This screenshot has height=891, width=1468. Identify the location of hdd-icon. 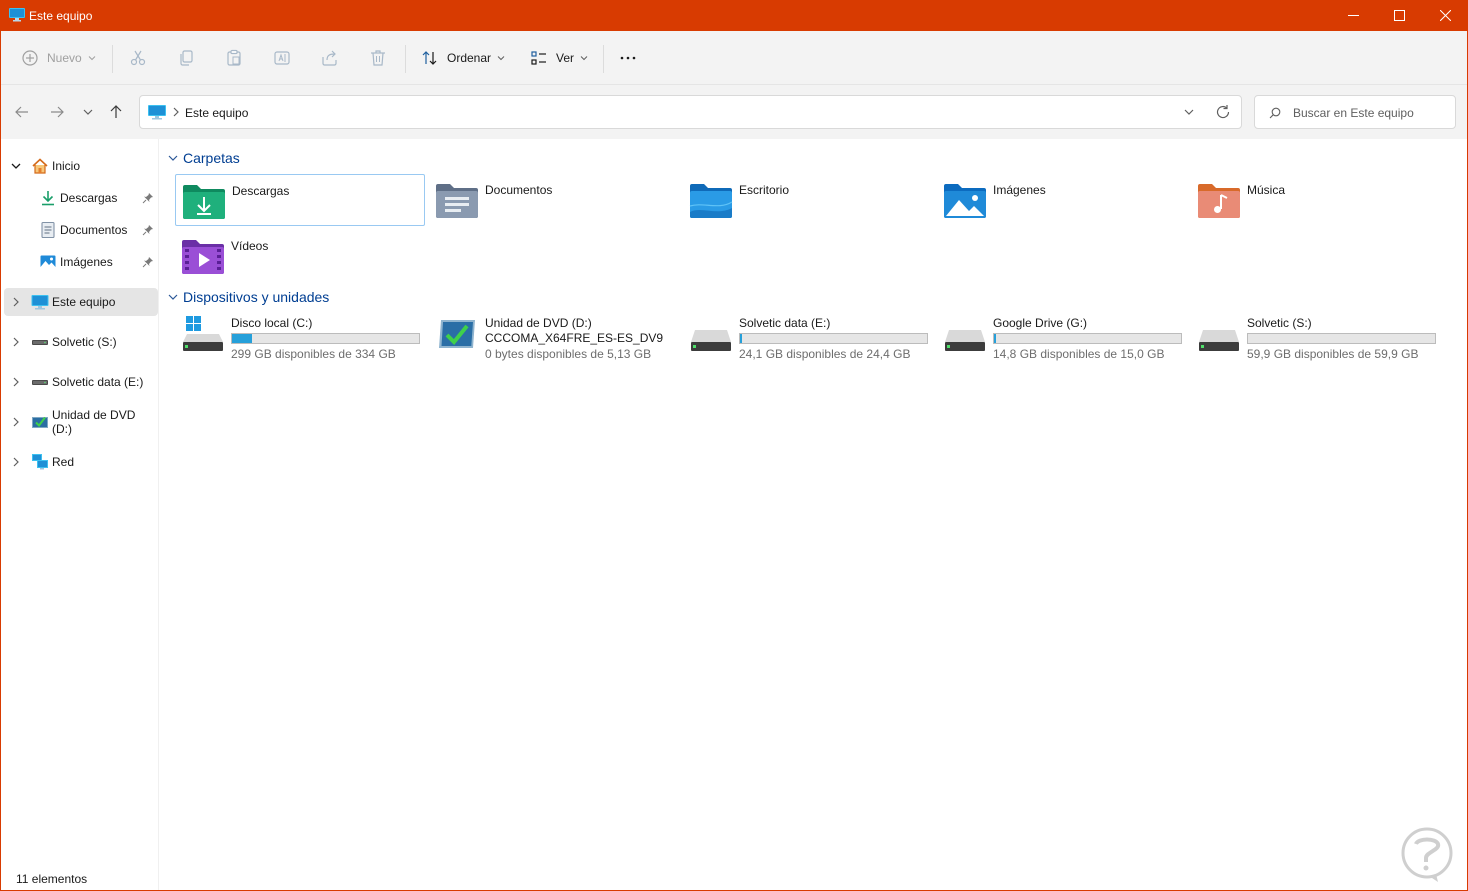
(711, 340).